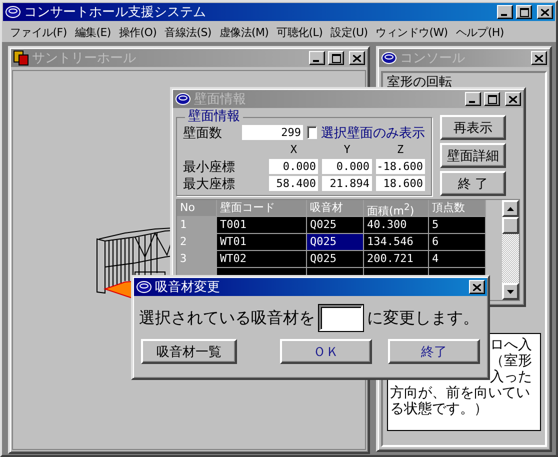 This screenshot has width=558, height=457. I want to click on column-header: 頂点数, so click(457, 208).